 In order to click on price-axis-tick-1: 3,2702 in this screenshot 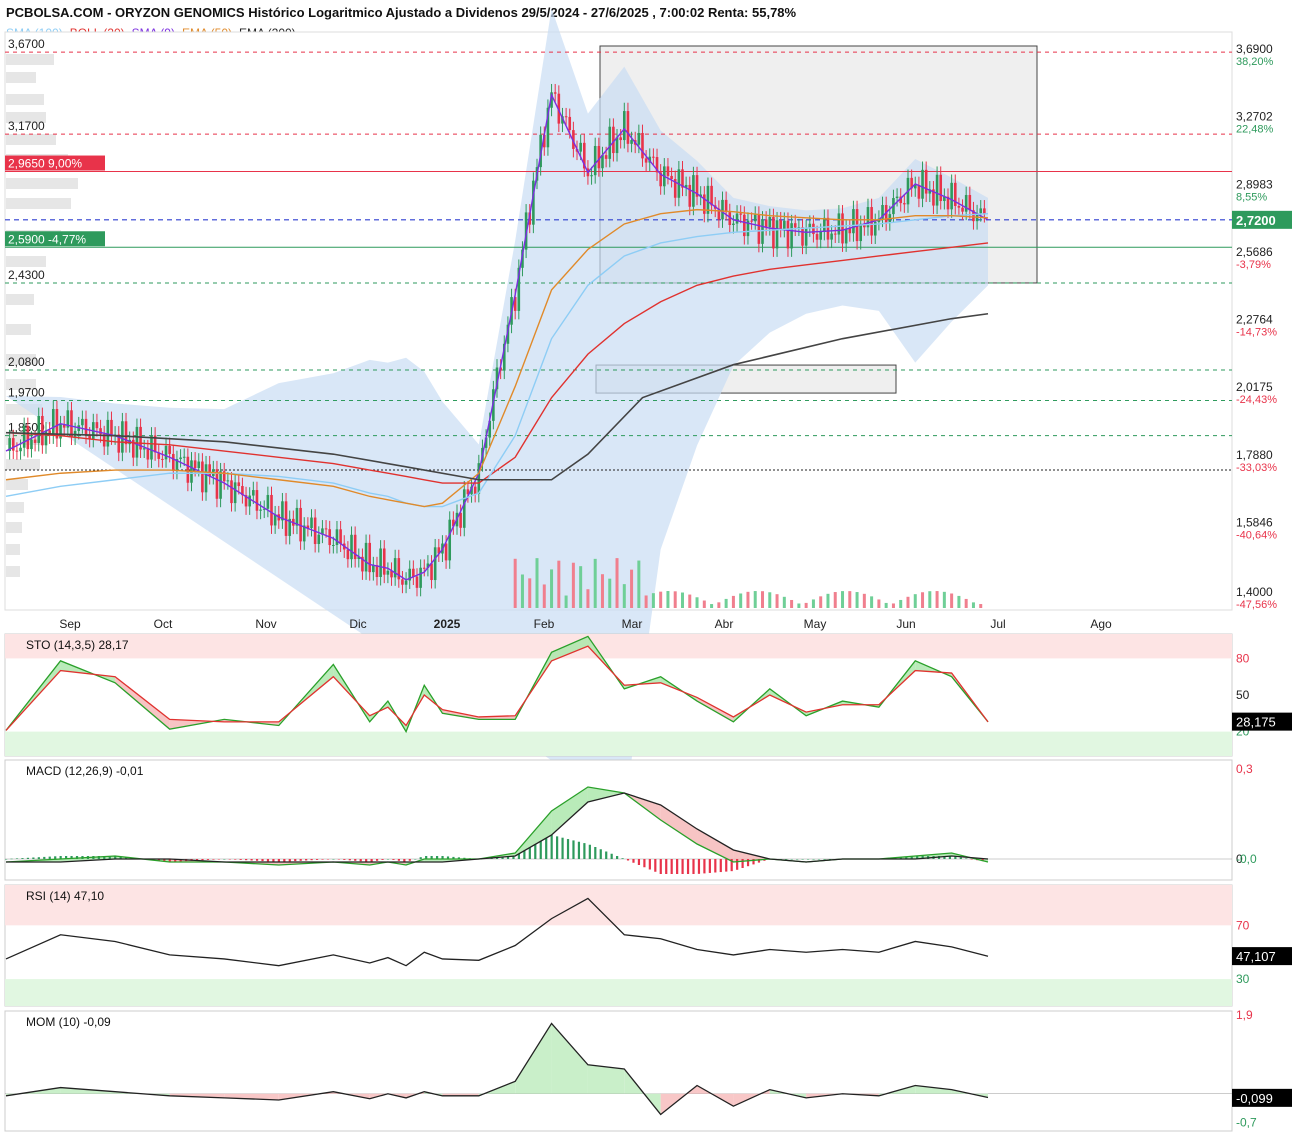, I will do `click(1254, 117)`.